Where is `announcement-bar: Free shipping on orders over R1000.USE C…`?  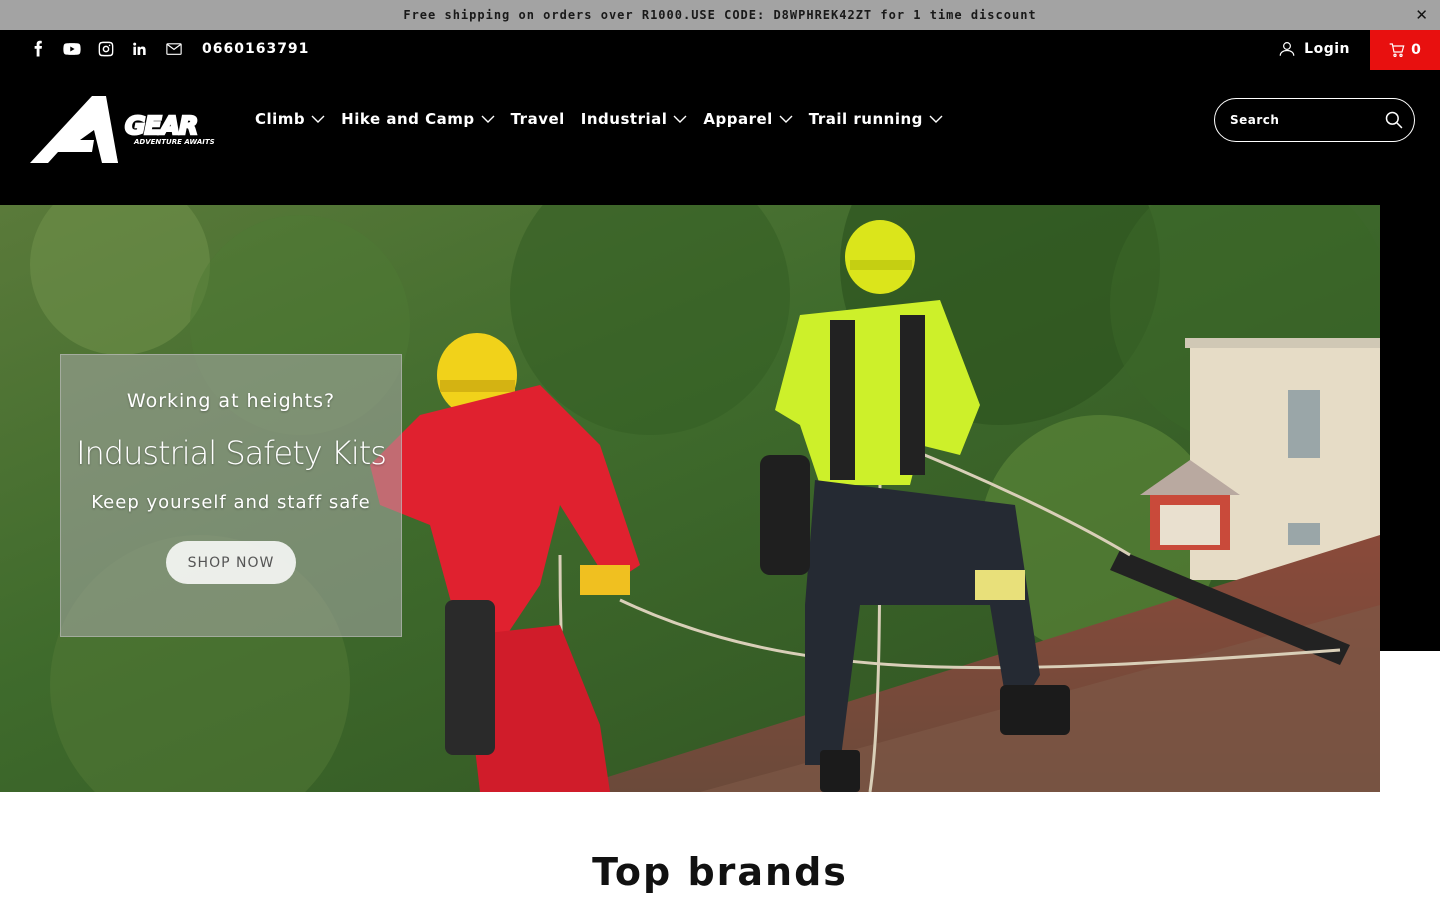 announcement-bar: Free shipping on orders over R1000.USE C… is located at coordinates (720, 15).